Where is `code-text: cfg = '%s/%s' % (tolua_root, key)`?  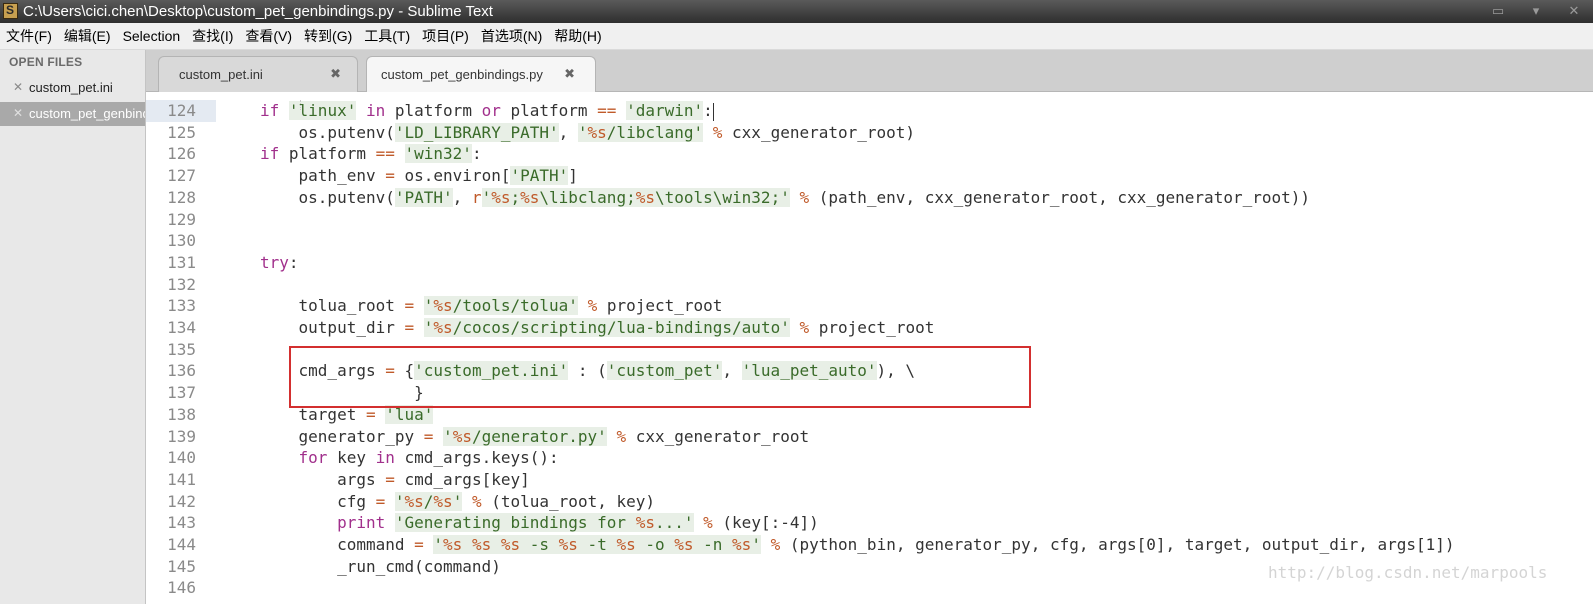
code-text: cfg = '%s/%s' % (tolua_root, key) is located at coordinates (457, 501).